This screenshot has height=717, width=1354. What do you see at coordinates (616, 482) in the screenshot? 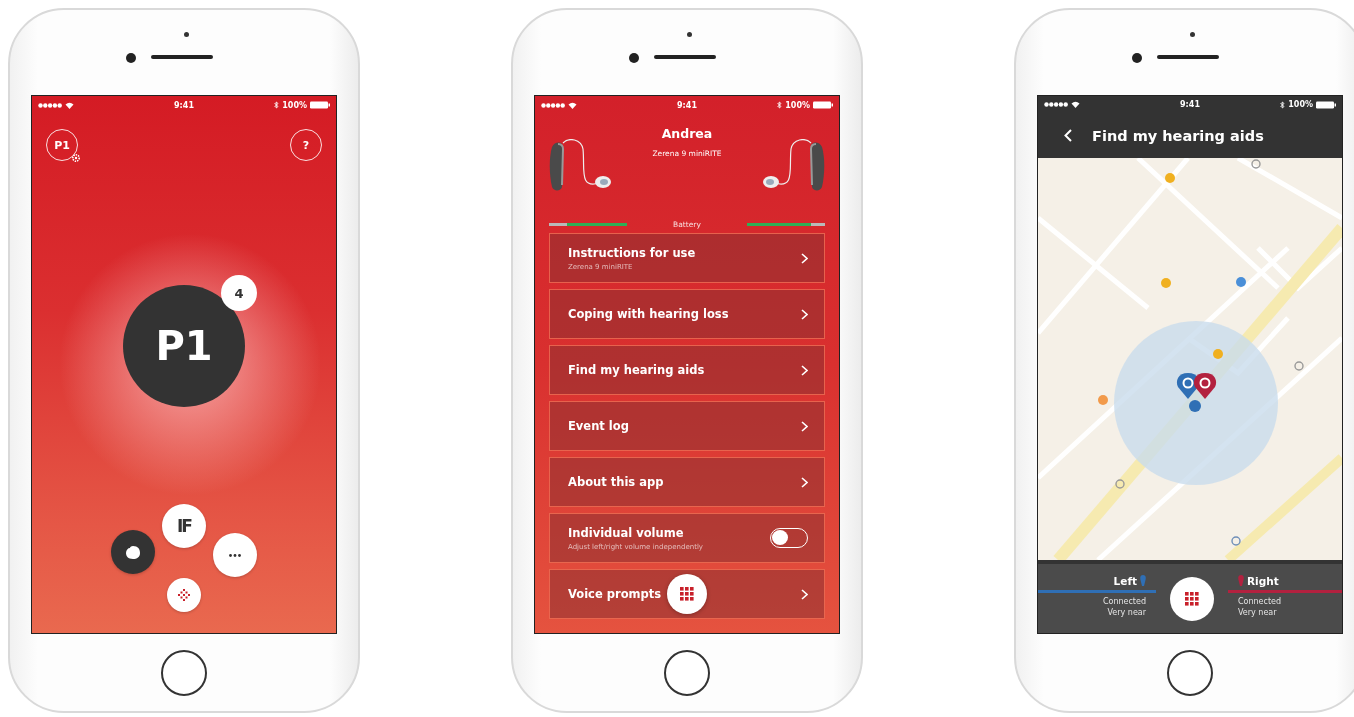
I see `menu-row-title: About this app` at bounding box center [616, 482].